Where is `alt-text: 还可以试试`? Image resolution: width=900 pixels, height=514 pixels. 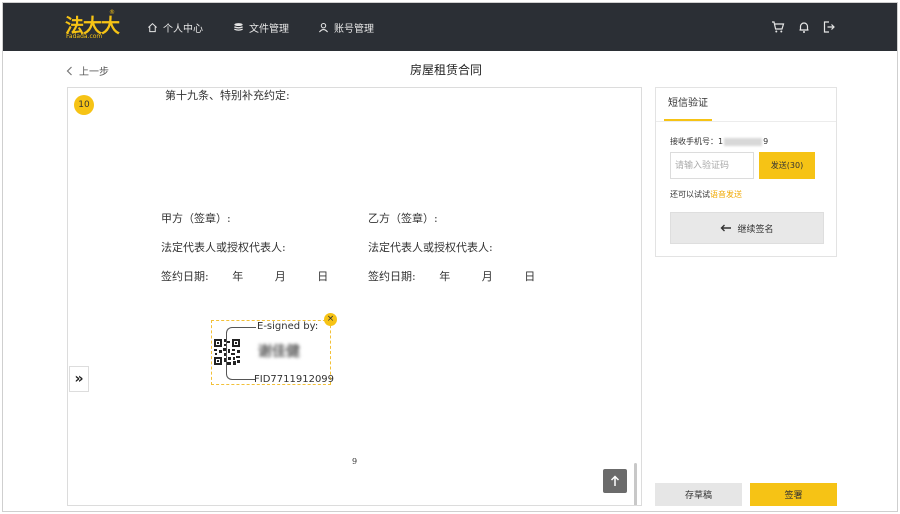 alt-text: 还可以试试 is located at coordinates (690, 194).